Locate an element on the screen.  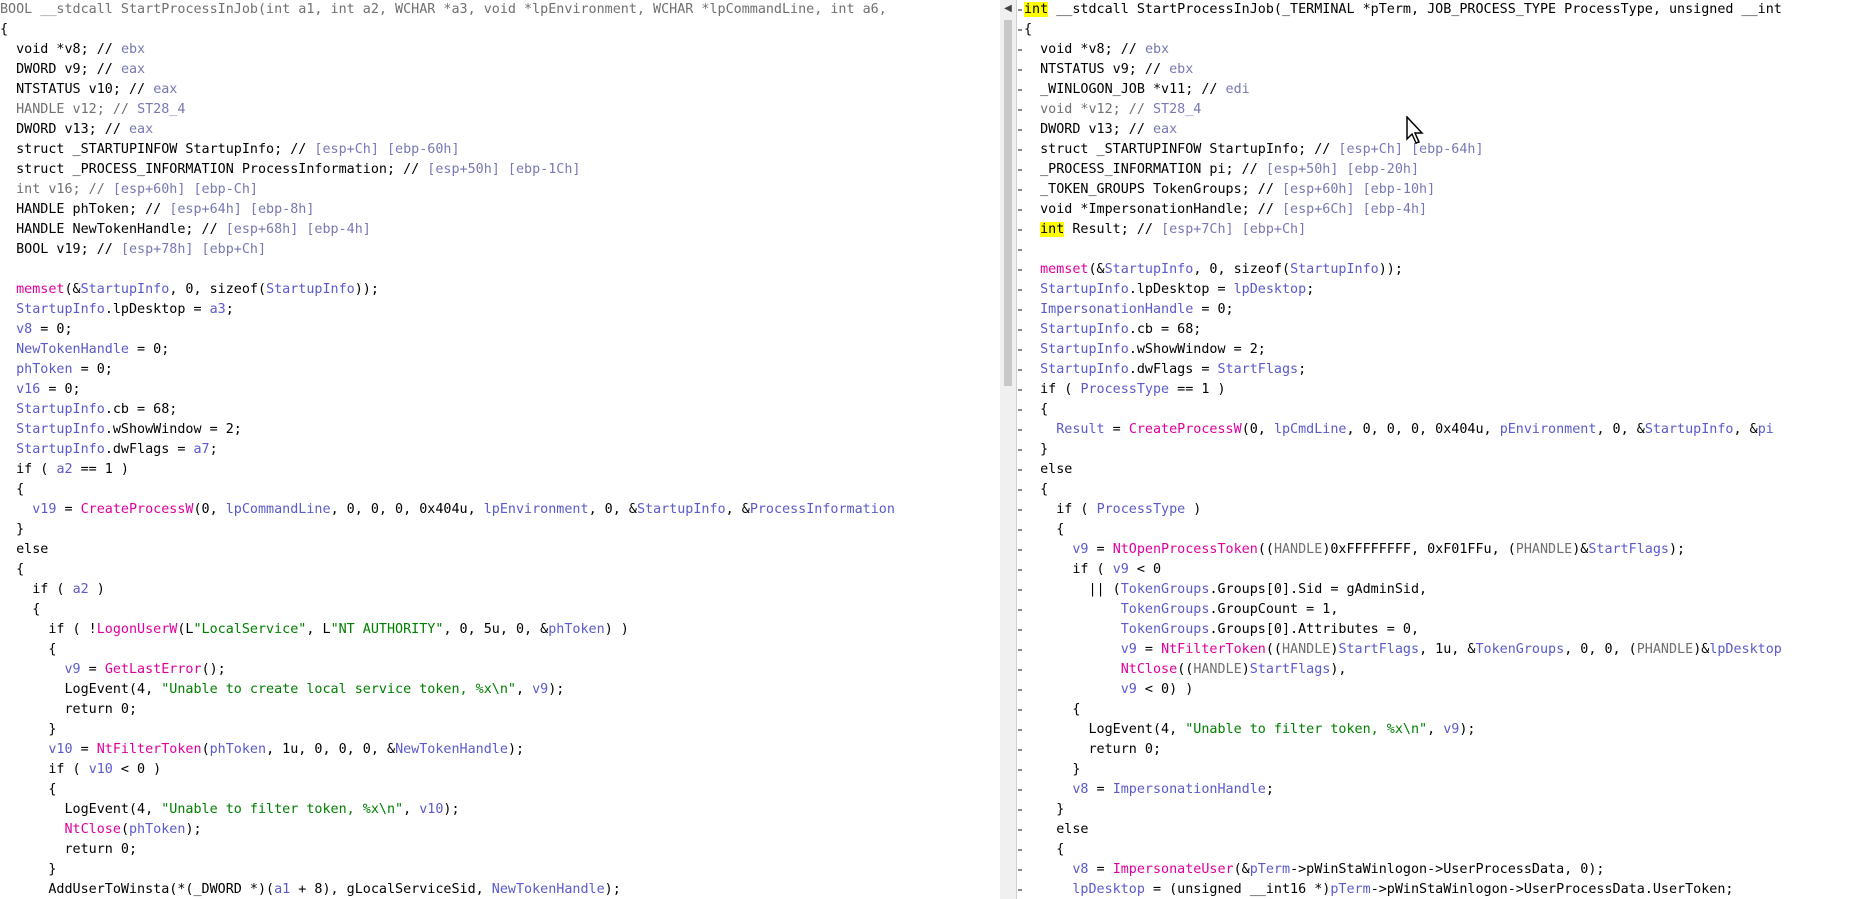
code-line: v16 = 0; is located at coordinates (447, 390).